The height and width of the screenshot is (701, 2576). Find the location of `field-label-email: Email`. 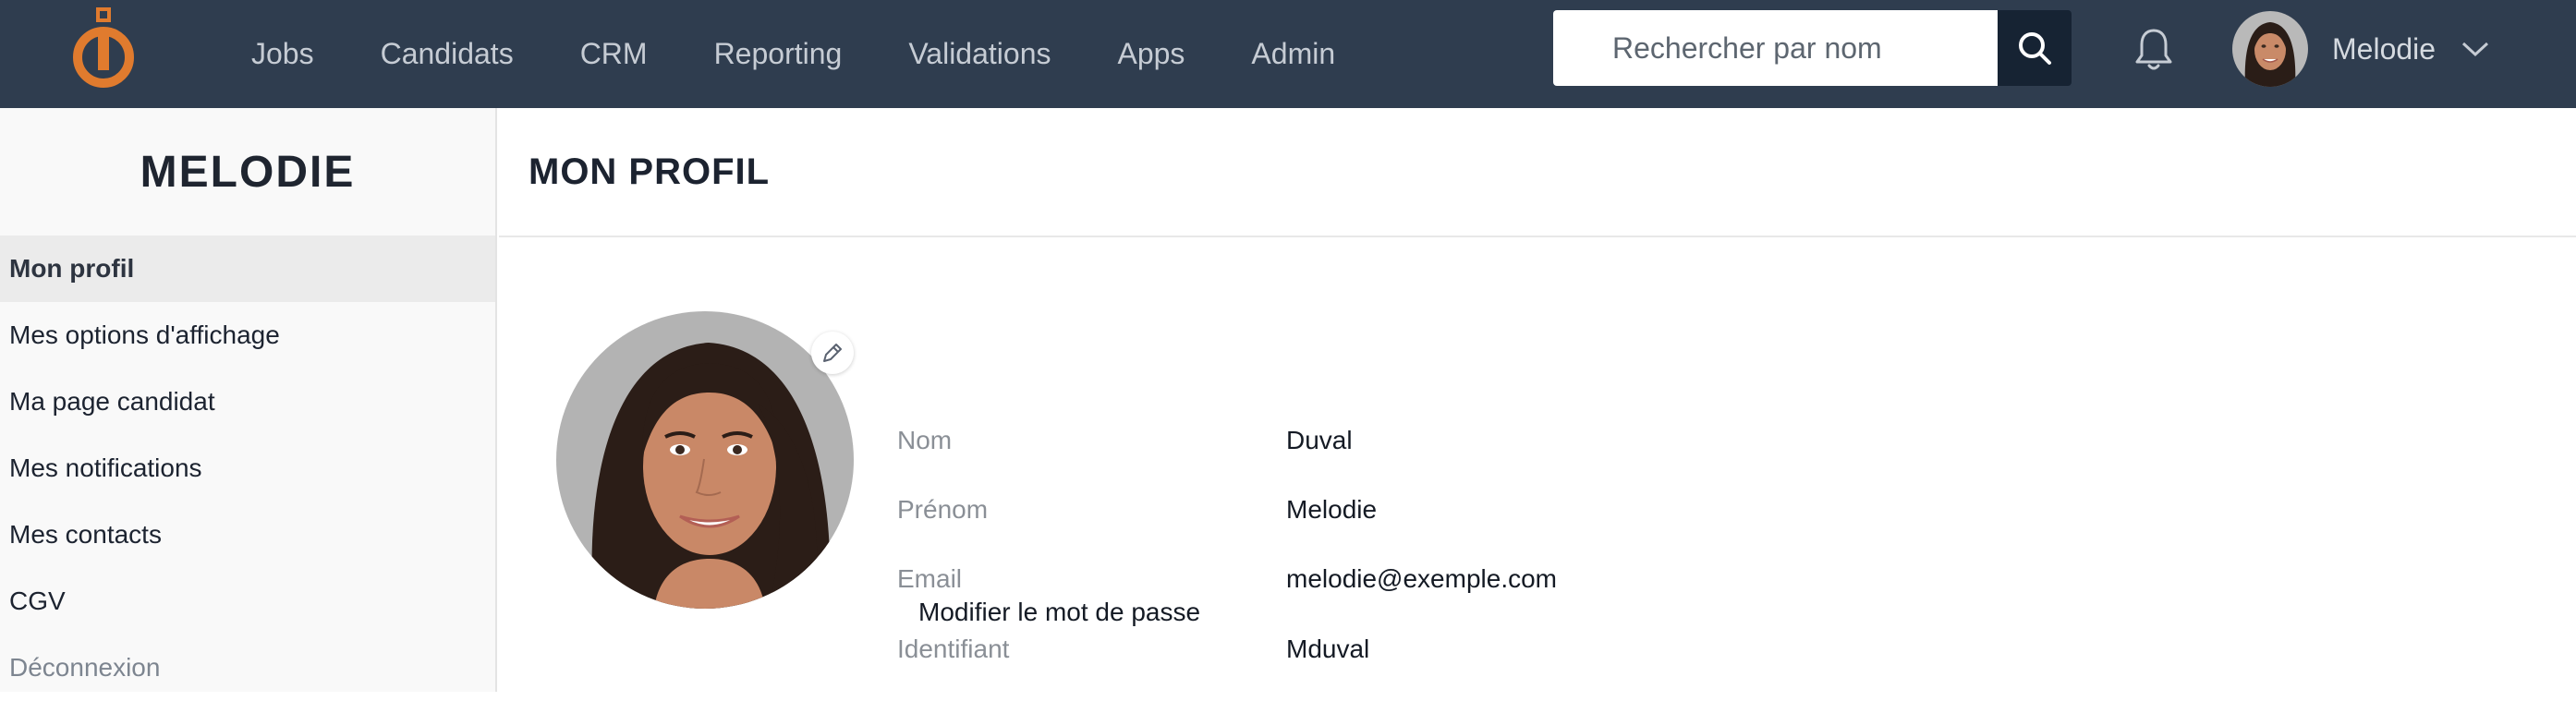

field-label-email: Email is located at coordinates (930, 579).